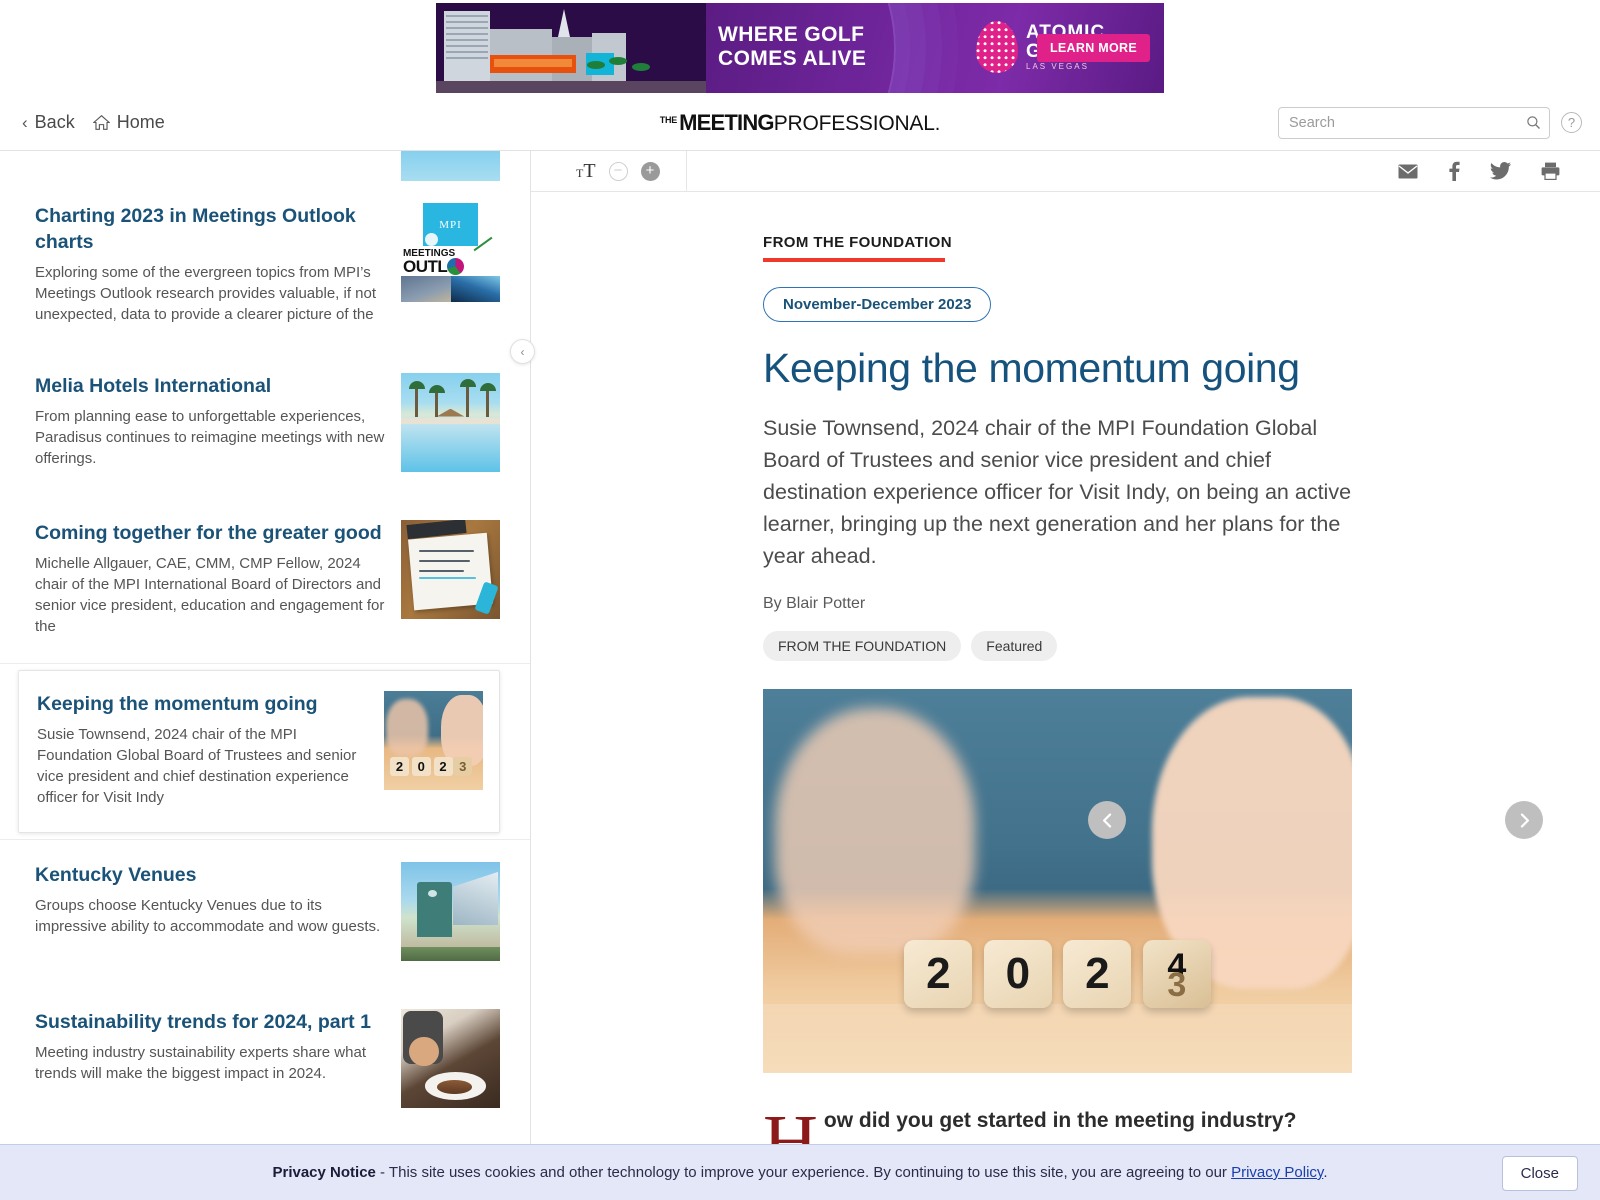  I want to click on professional-development-goals-thumbnail, so click(450, 569).